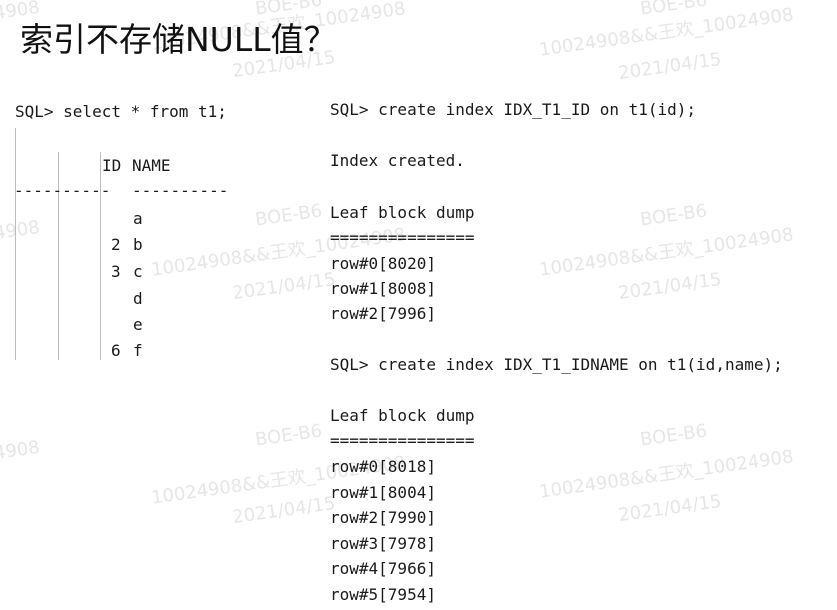 This screenshot has width=837, height=610. I want to click on leaf-row: row#2[7990], so click(383, 517).